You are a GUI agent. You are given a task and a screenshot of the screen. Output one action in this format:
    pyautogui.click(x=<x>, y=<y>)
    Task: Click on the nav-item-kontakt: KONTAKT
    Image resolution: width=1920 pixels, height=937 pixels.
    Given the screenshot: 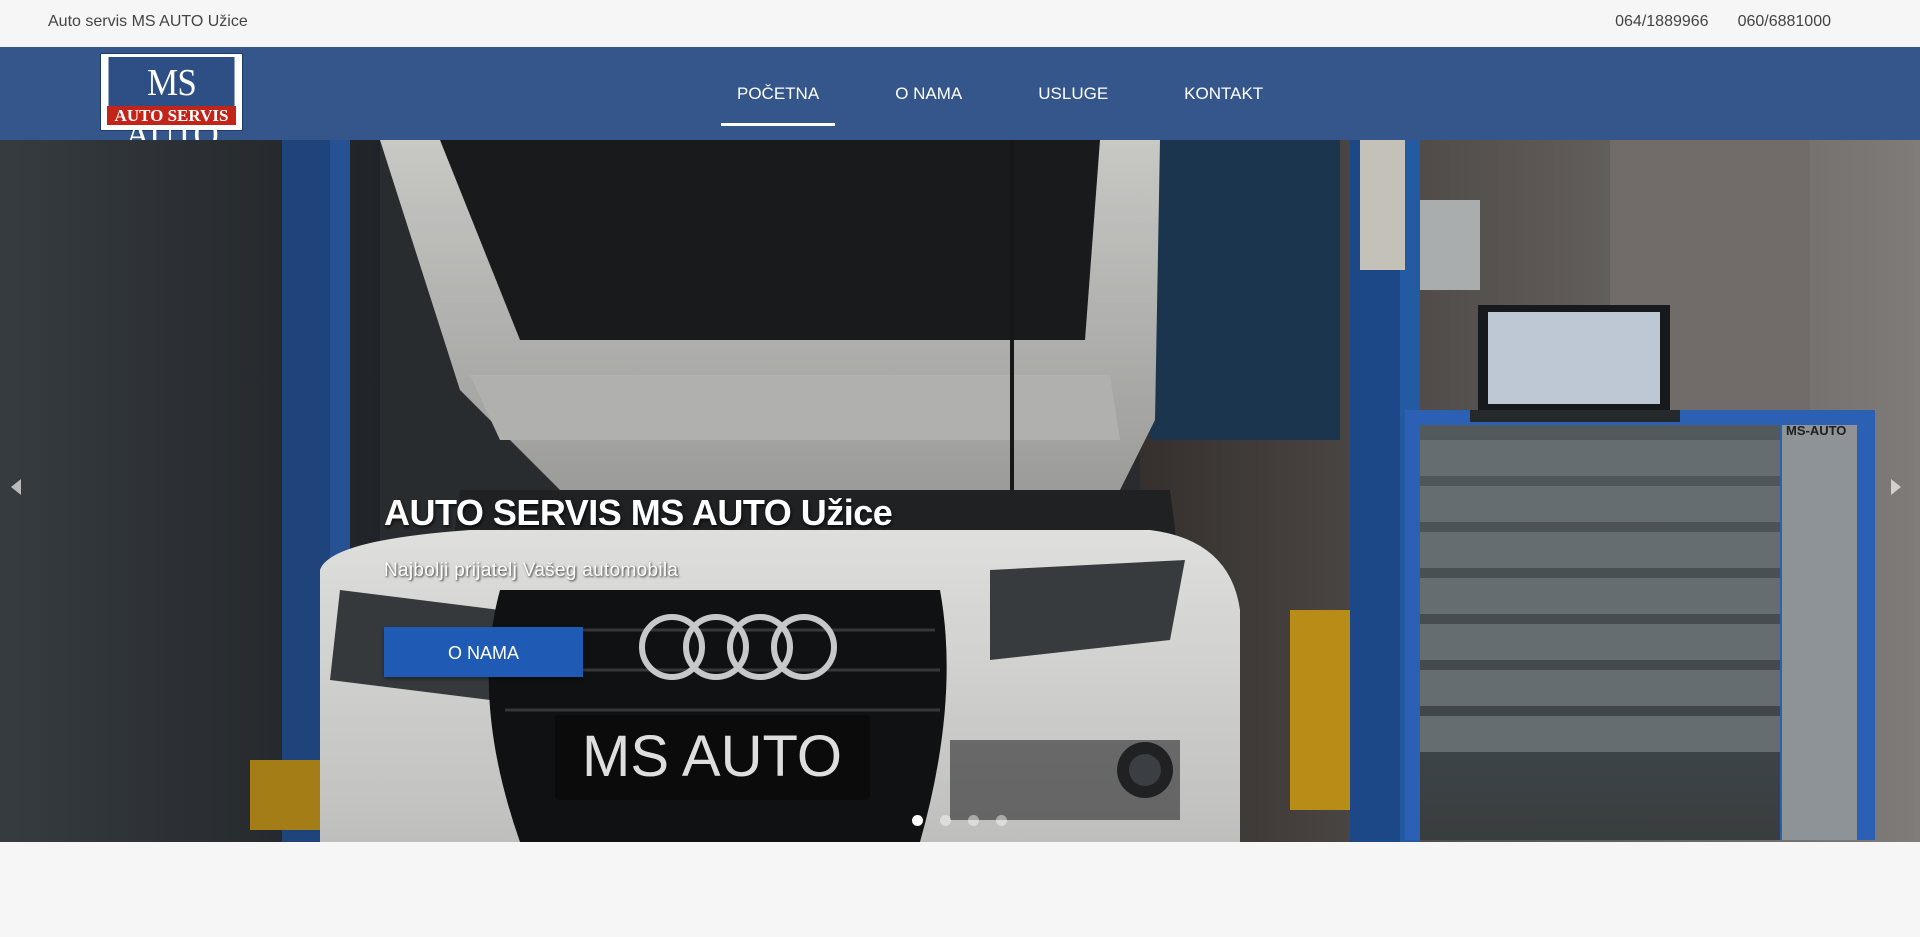 What is the action you would take?
    pyautogui.click(x=1223, y=93)
    